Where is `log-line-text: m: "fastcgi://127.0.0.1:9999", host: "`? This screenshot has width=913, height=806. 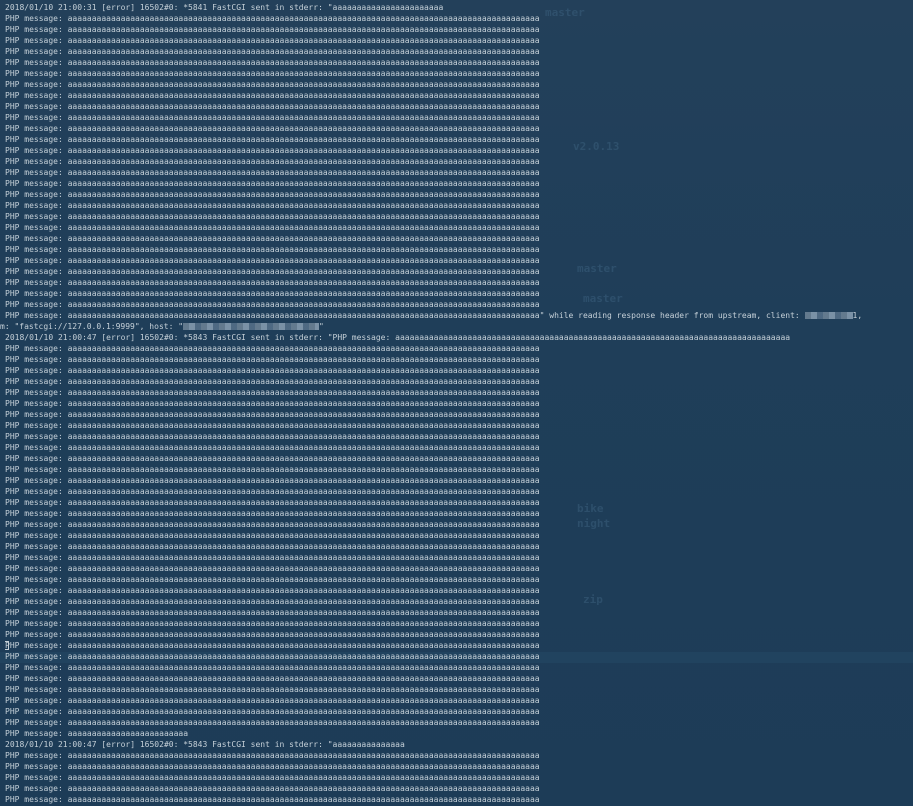 log-line-text: m: "fastcgi://127.0.0.1:9999", host: " is located at coordinates (92, 326).